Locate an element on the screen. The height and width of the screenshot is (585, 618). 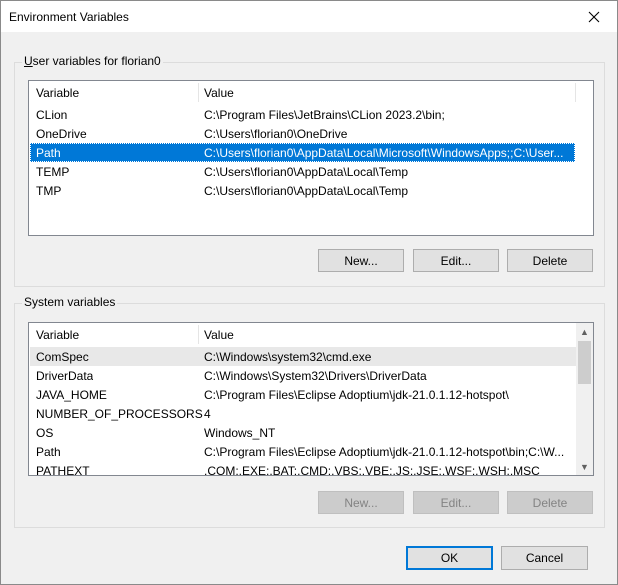
user-list-header: Variable Value is located at coordinates (311, 92).